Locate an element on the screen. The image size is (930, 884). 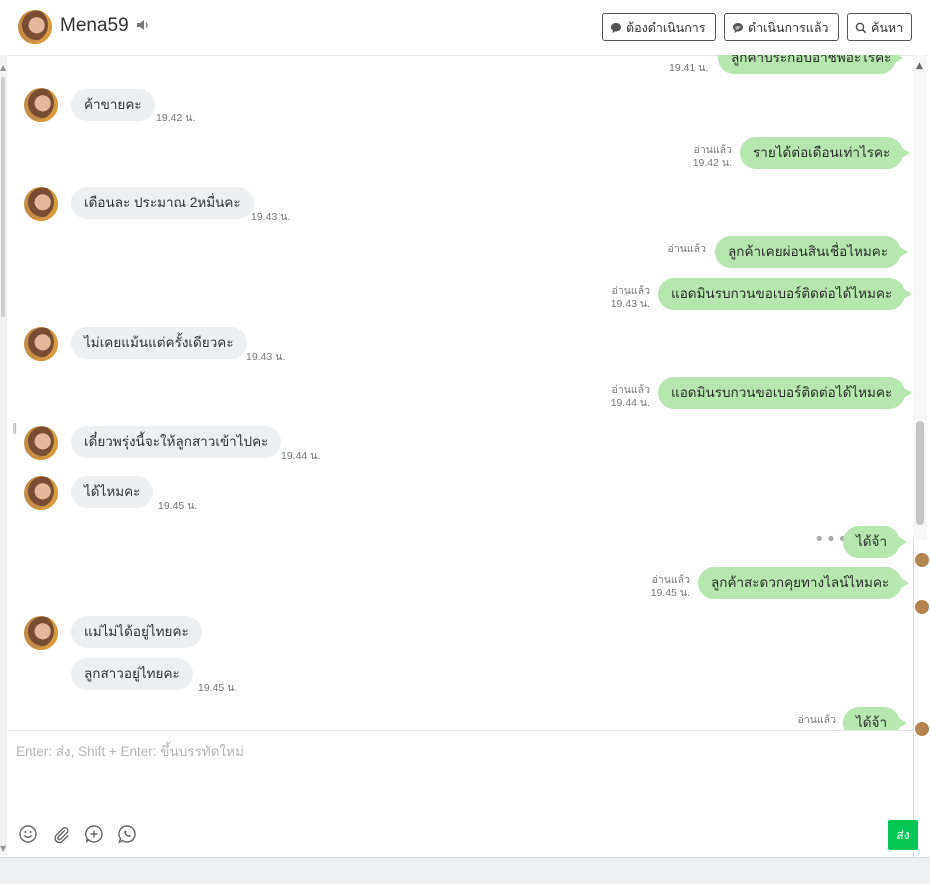
read-status: อ่านแล้ว 19.44 น. is located at coordinates (615, 397).